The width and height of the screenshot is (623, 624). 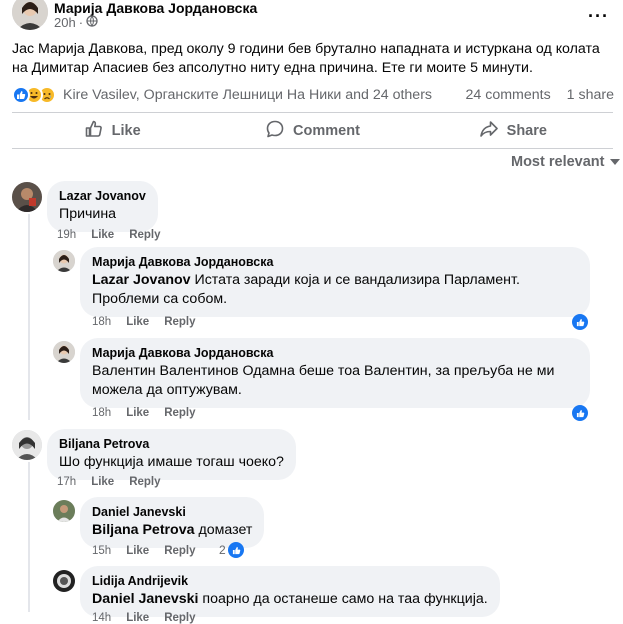 What do you see at coordinates (141, 280) in the screenshot?
I see `mention-link: Lazar Jovanov` at bounding box center [141, 280].